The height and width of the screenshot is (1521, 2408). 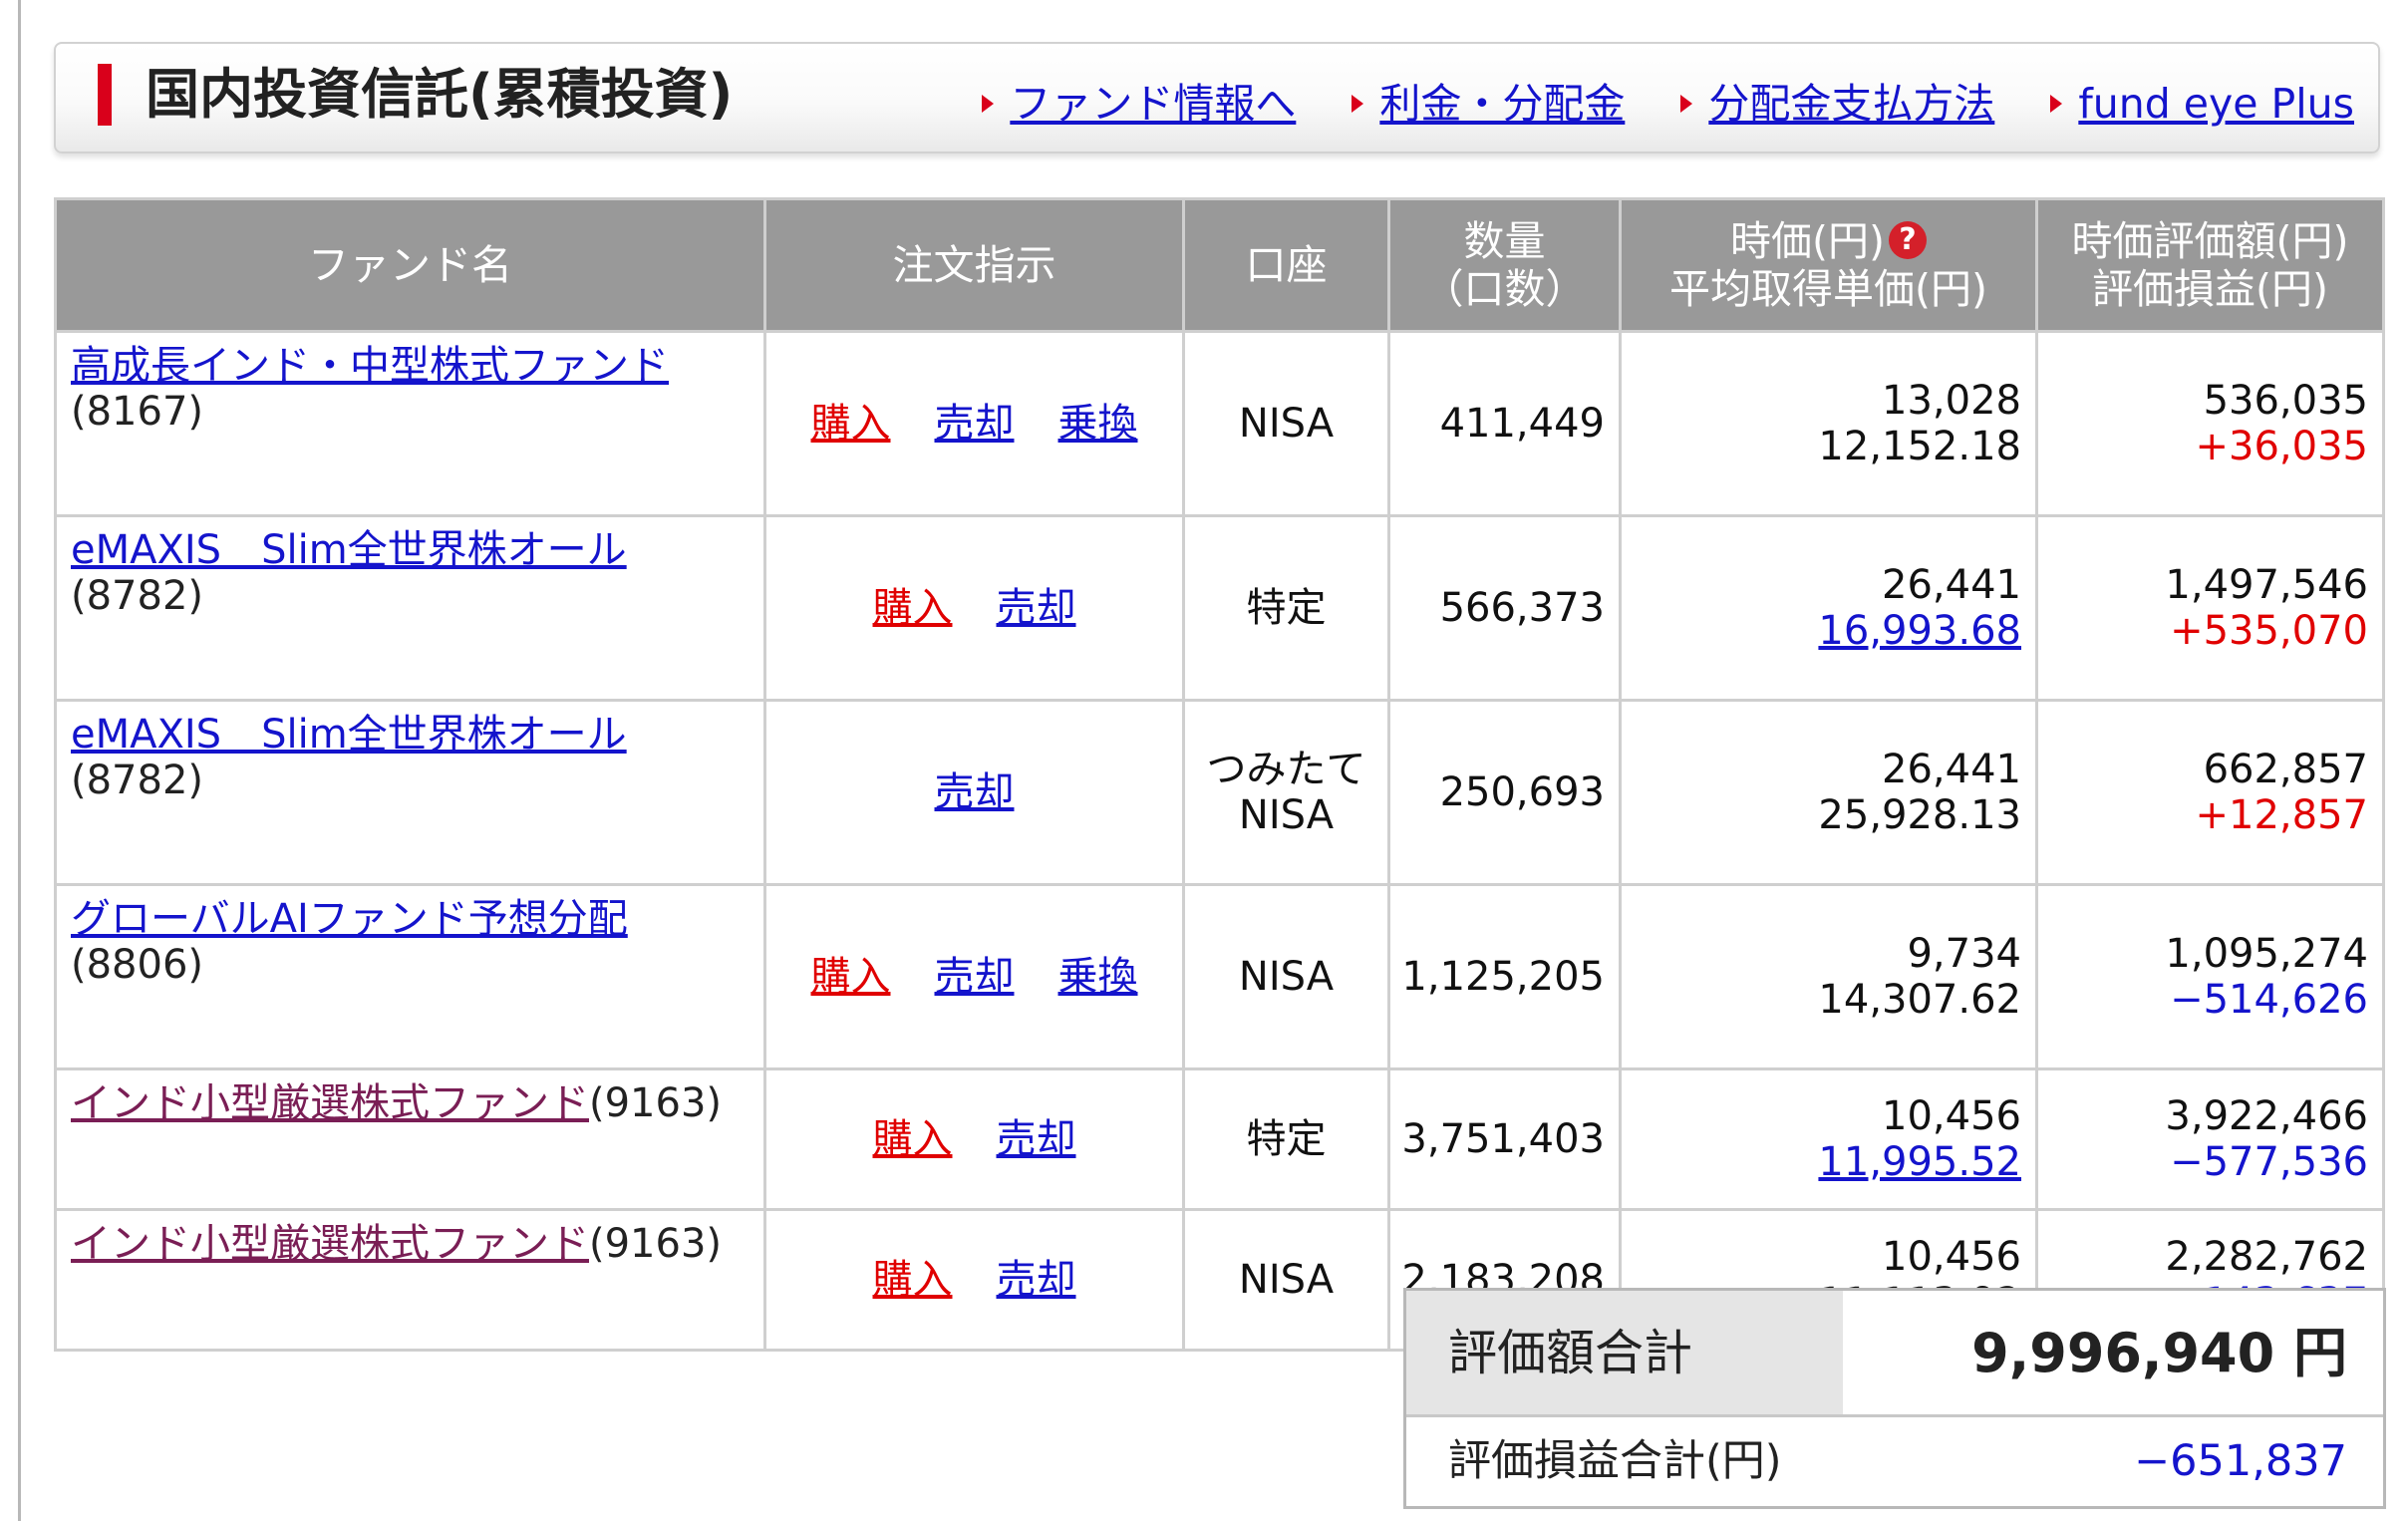 What do you see at coordinates (1504, 424) in the screenshot?
I see `quantity: 411,449` at bounding box center [1504, 424].